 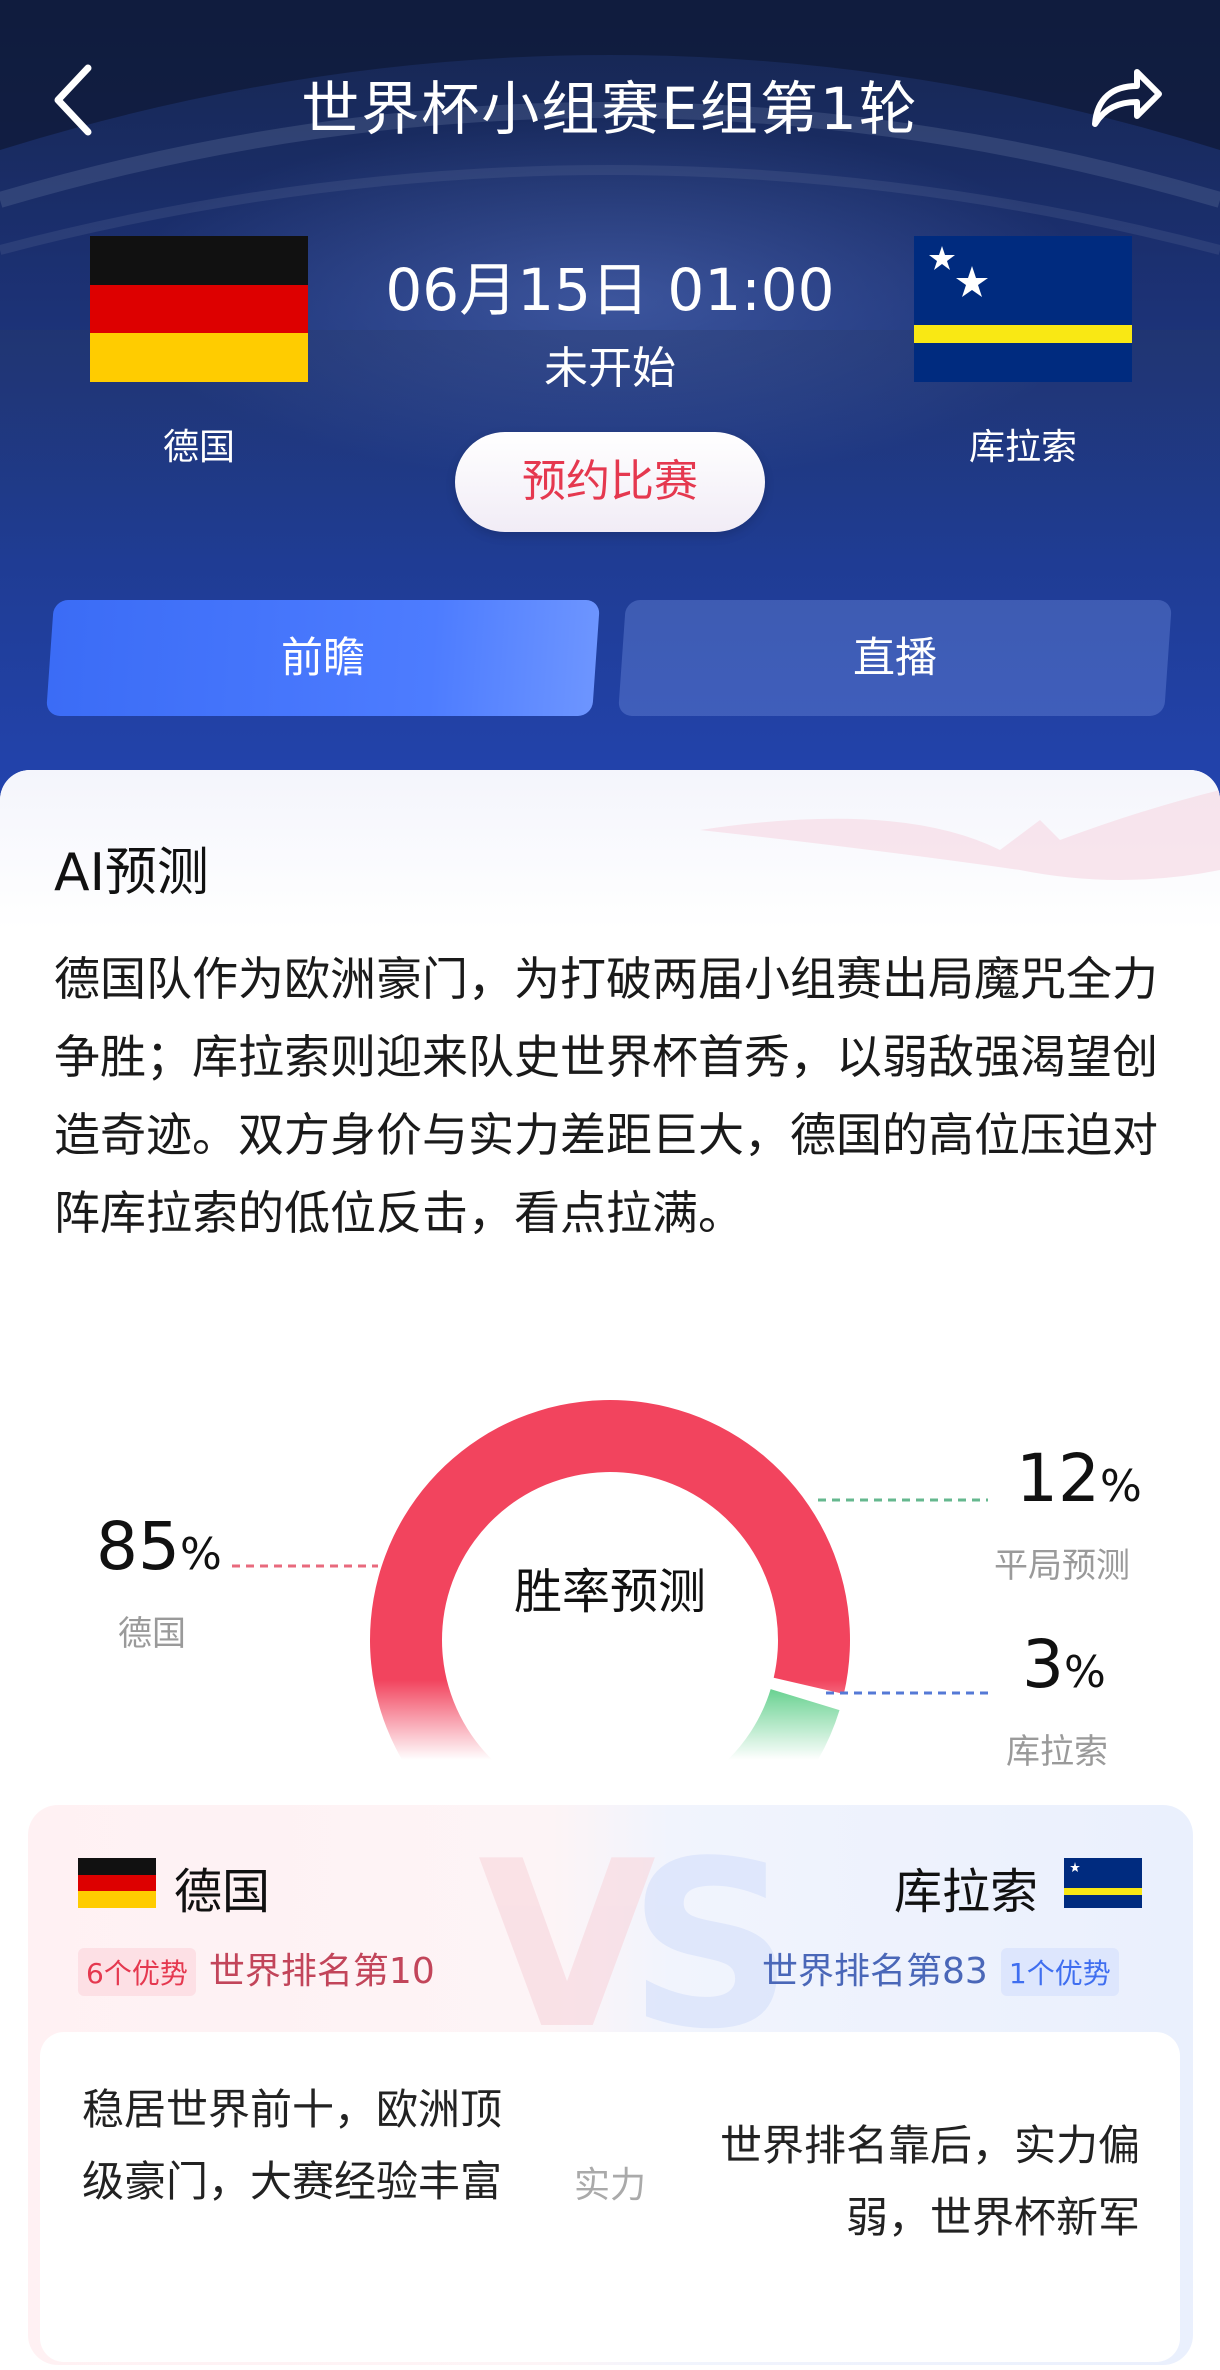 I want to click on share-button, so click(x=1125, y=97).